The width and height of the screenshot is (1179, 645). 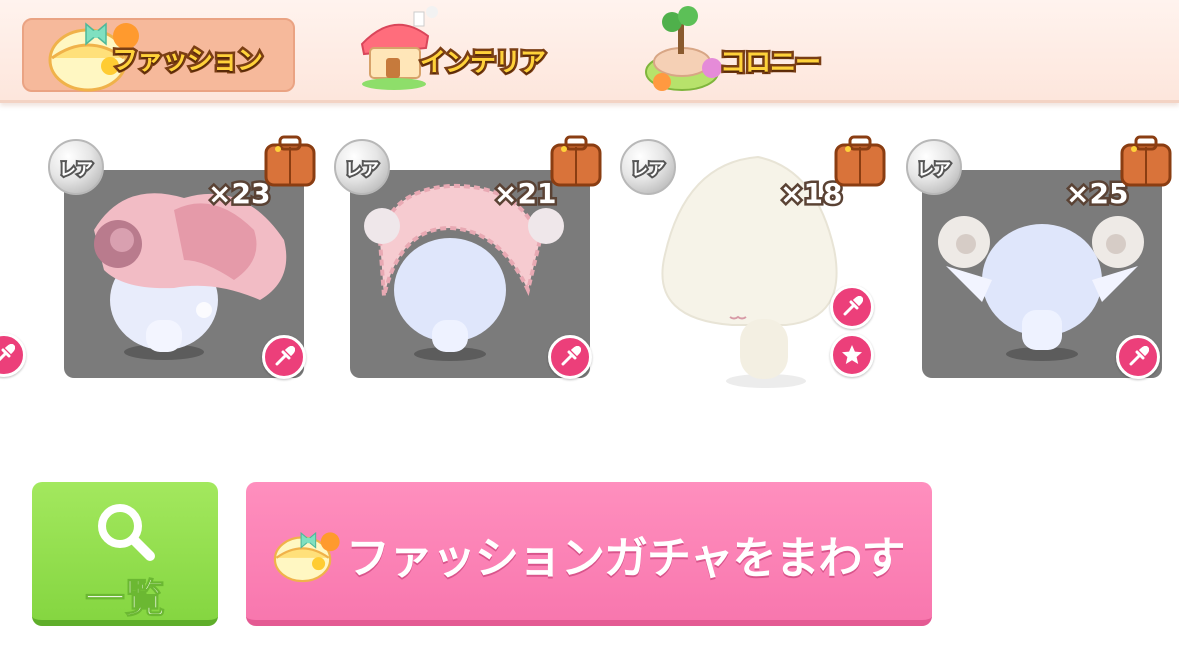 What do you see at coordinates (466, 260) in the screenshot?
I see `item-slot-2: ×21 レア` at bounding box center [466, 260].